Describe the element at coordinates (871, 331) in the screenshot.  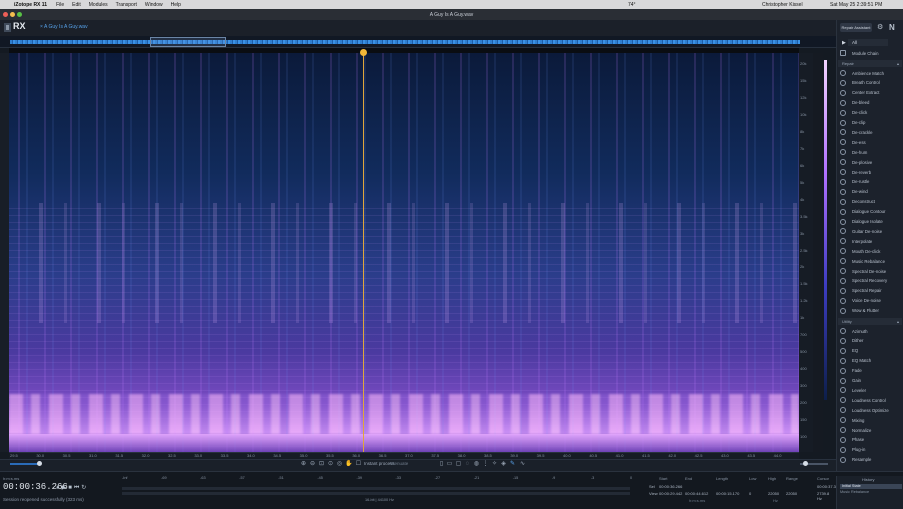
I see `module-item: Azimuth` at that location.